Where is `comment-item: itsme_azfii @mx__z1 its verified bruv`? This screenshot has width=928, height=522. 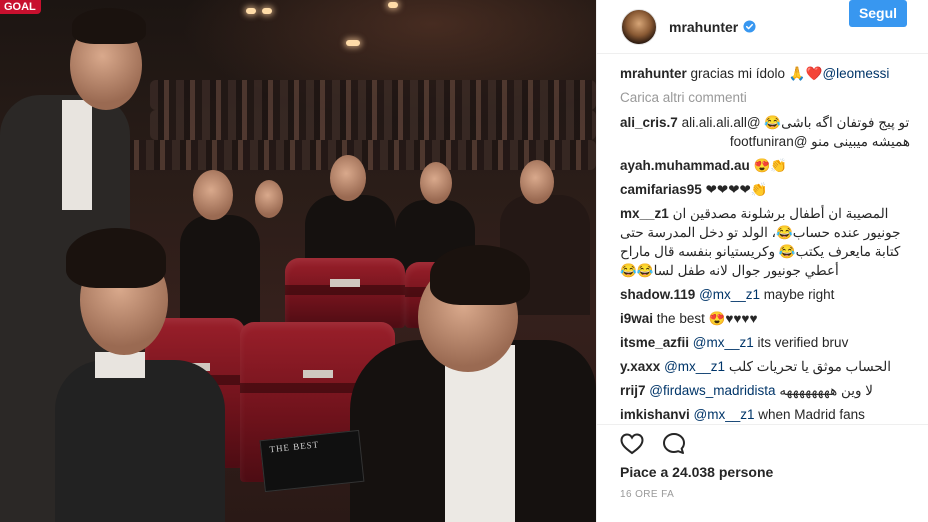 comment-item: itsme_azfii @mx__z1 its verified bruv is located at coordinates (765, 342).